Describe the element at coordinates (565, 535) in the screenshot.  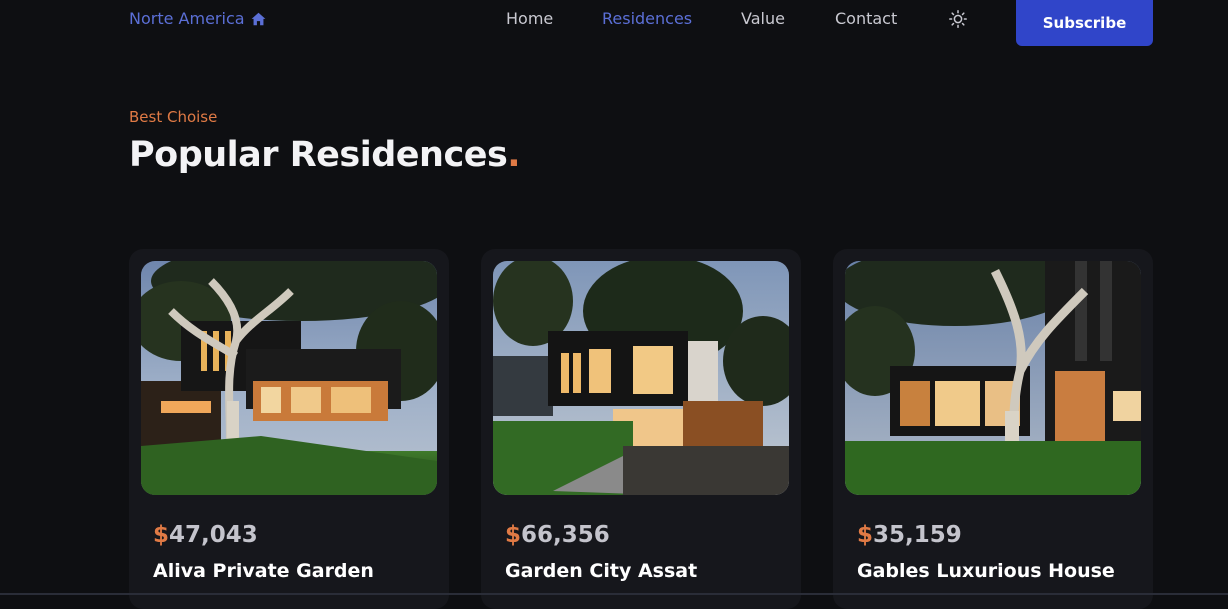
I see `price-value: 66,356` at that location.